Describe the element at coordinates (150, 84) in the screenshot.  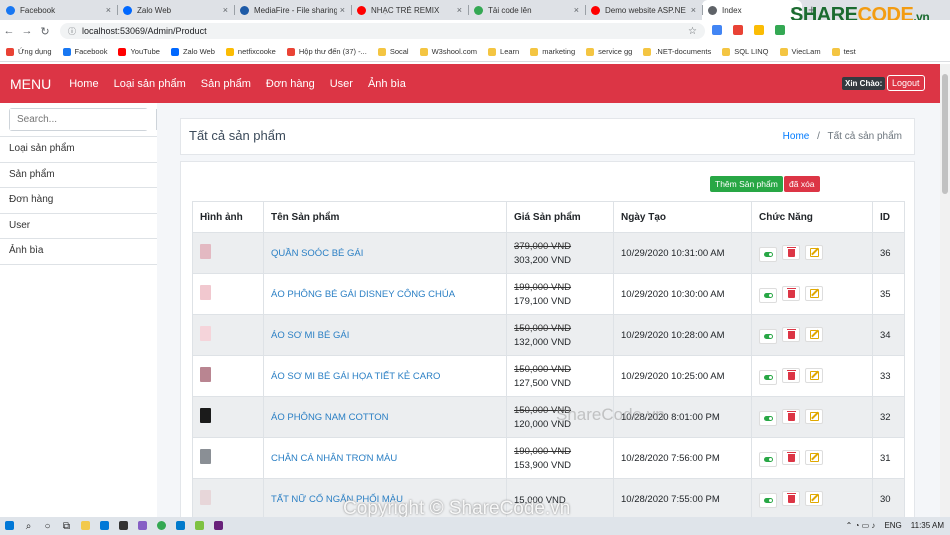
I see `nav-link-categories: Loại sản phẩm` at that location.